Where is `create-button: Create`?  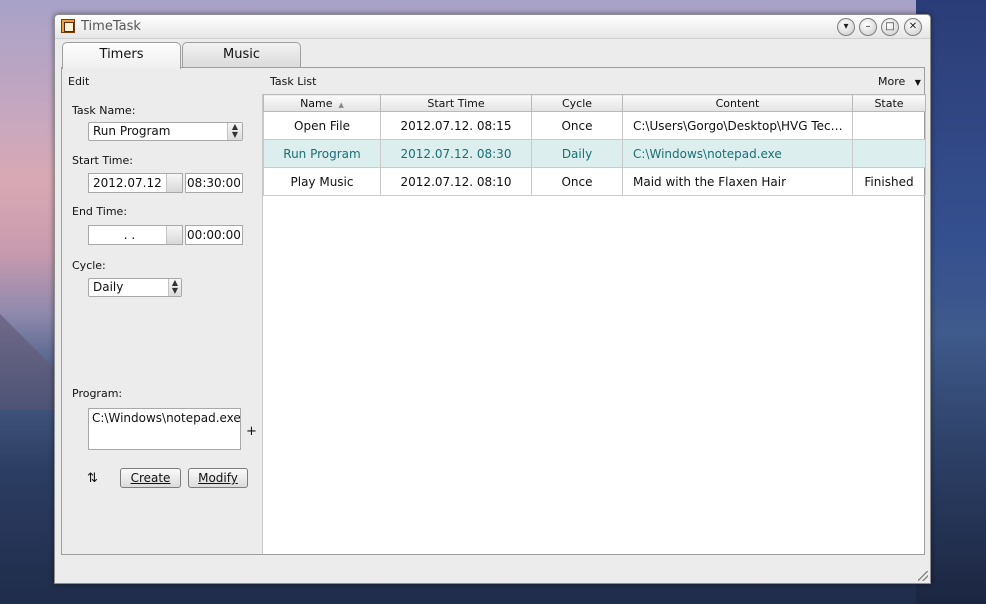
create-button: Create is located at coordinates (150, 478).